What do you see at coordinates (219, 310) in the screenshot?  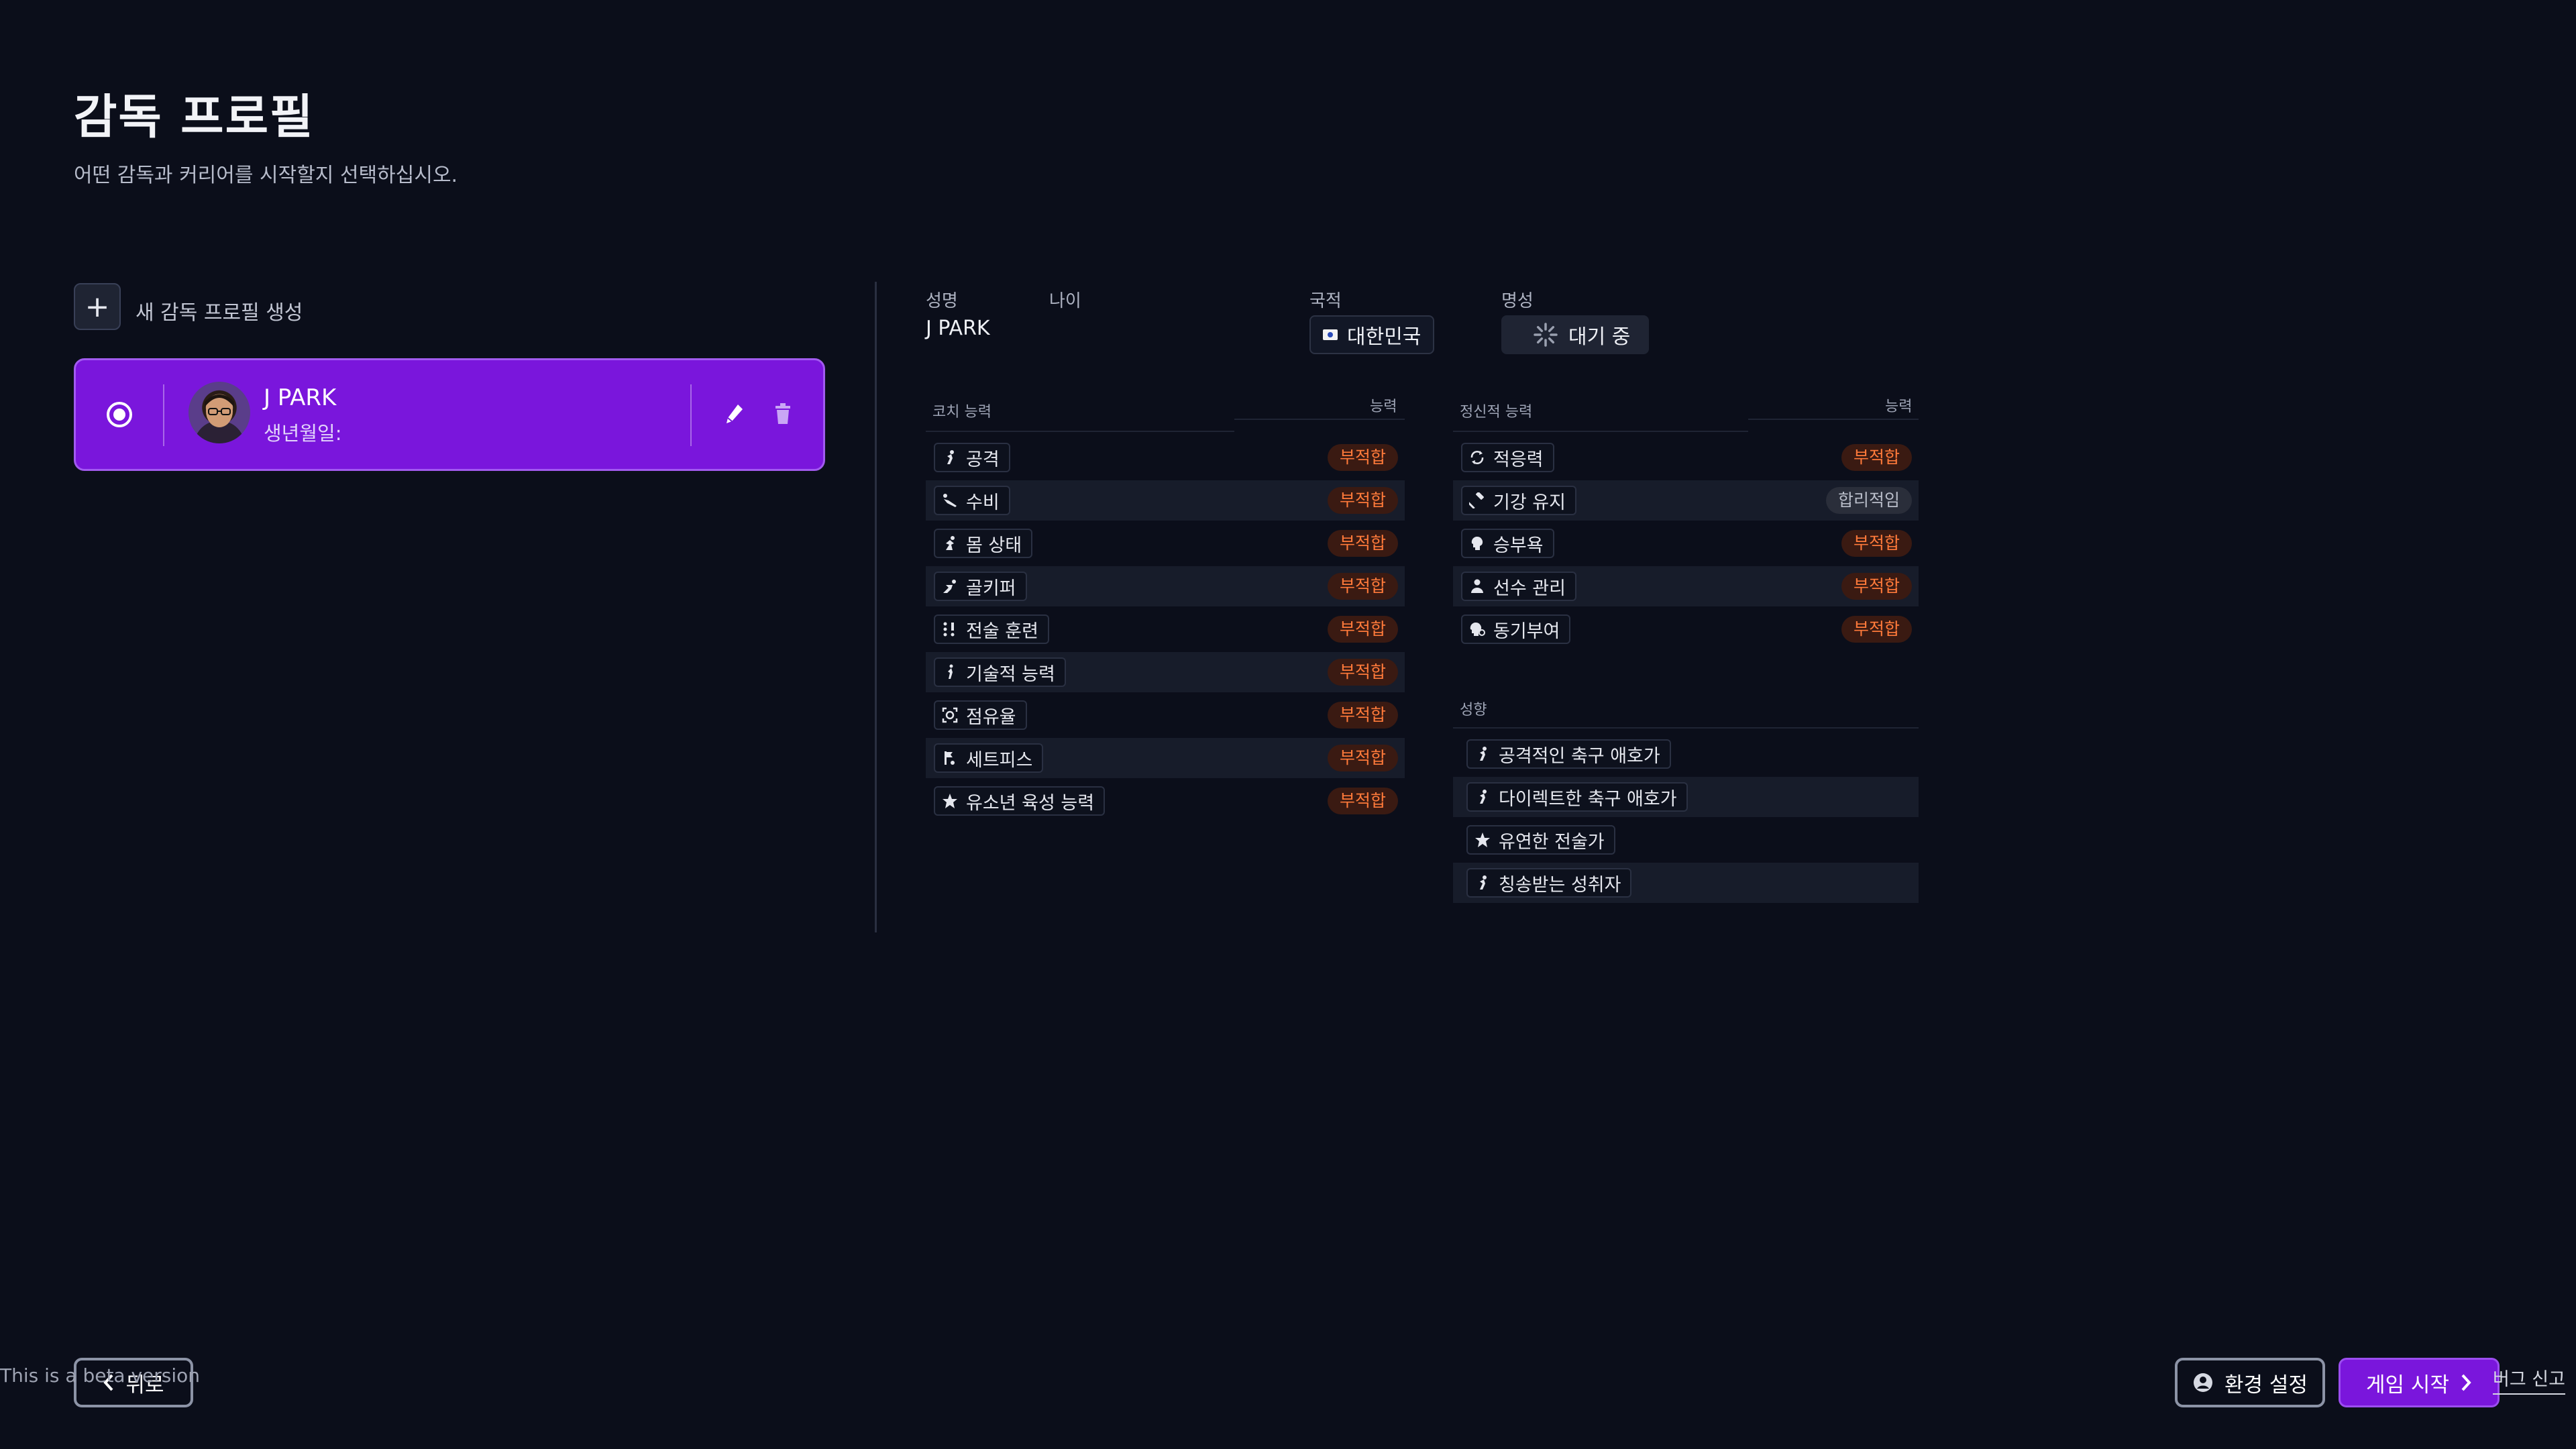 I see `new-profile-label: 새 감독 프로필 생성` at bounding box center [219, 310].